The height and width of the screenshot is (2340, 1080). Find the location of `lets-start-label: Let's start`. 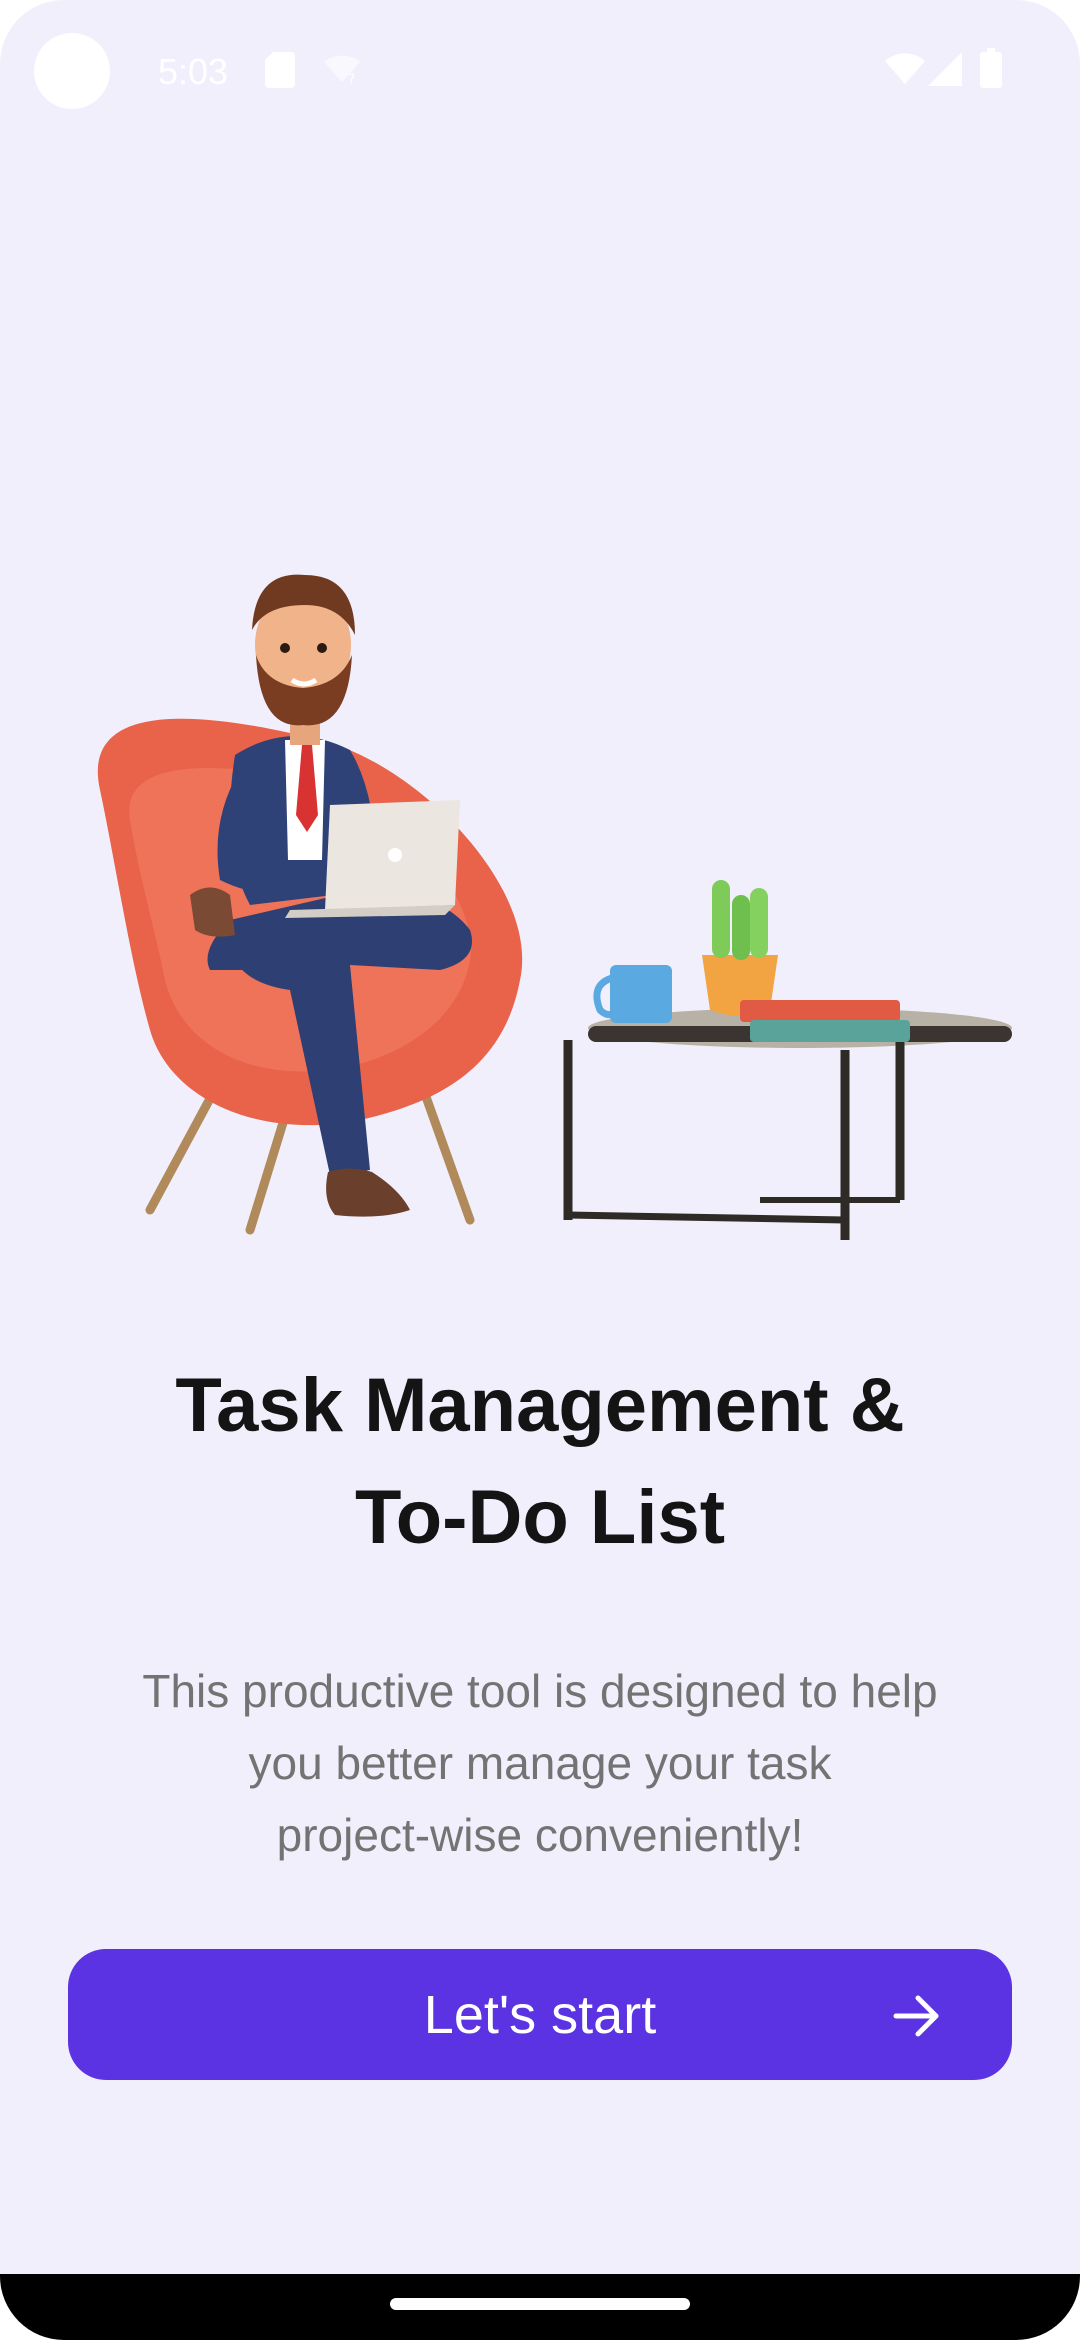

lets-start-label: Let's start is located at coordinates (540, 2014).